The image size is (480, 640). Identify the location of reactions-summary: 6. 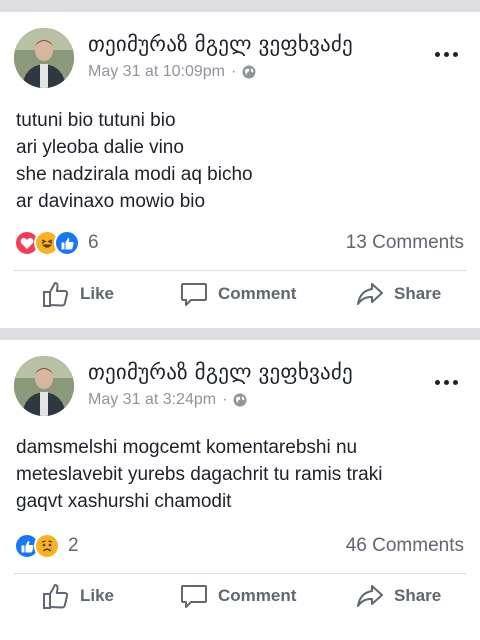
(56, 243).